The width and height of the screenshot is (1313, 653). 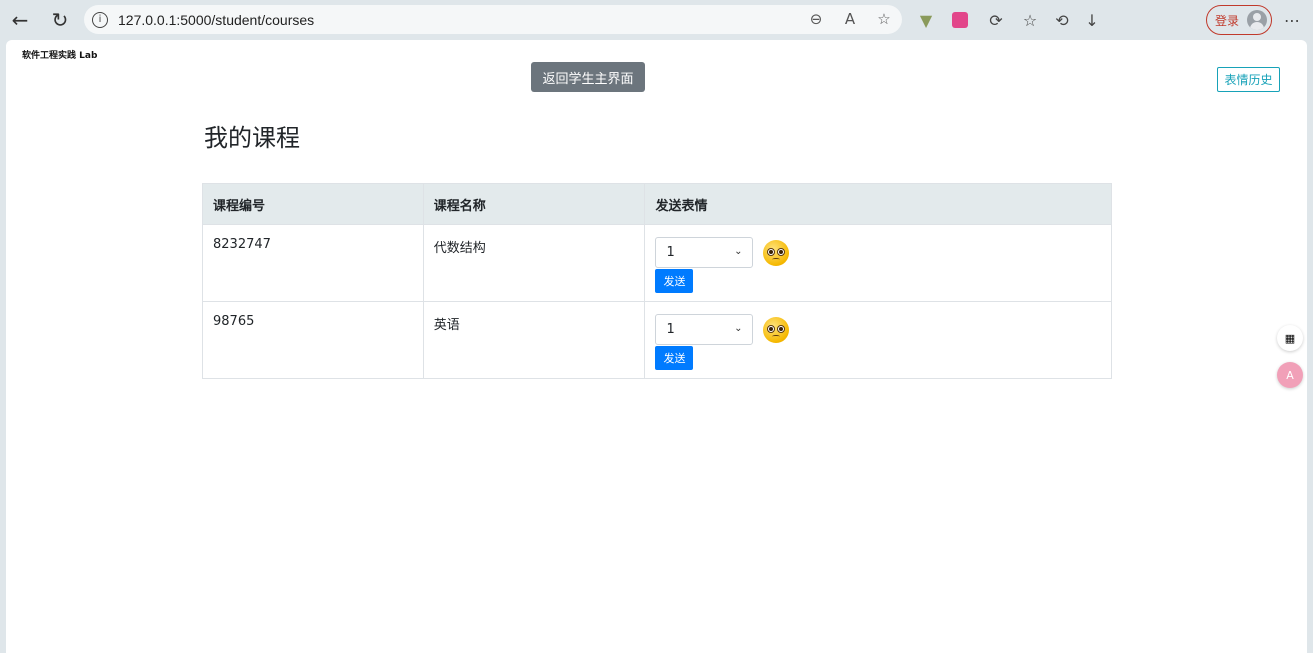 What do you see at coordinates (534, 204) in the screenshot?
I see `header-course-name: 课程名称` at bounding box center [534, 204].